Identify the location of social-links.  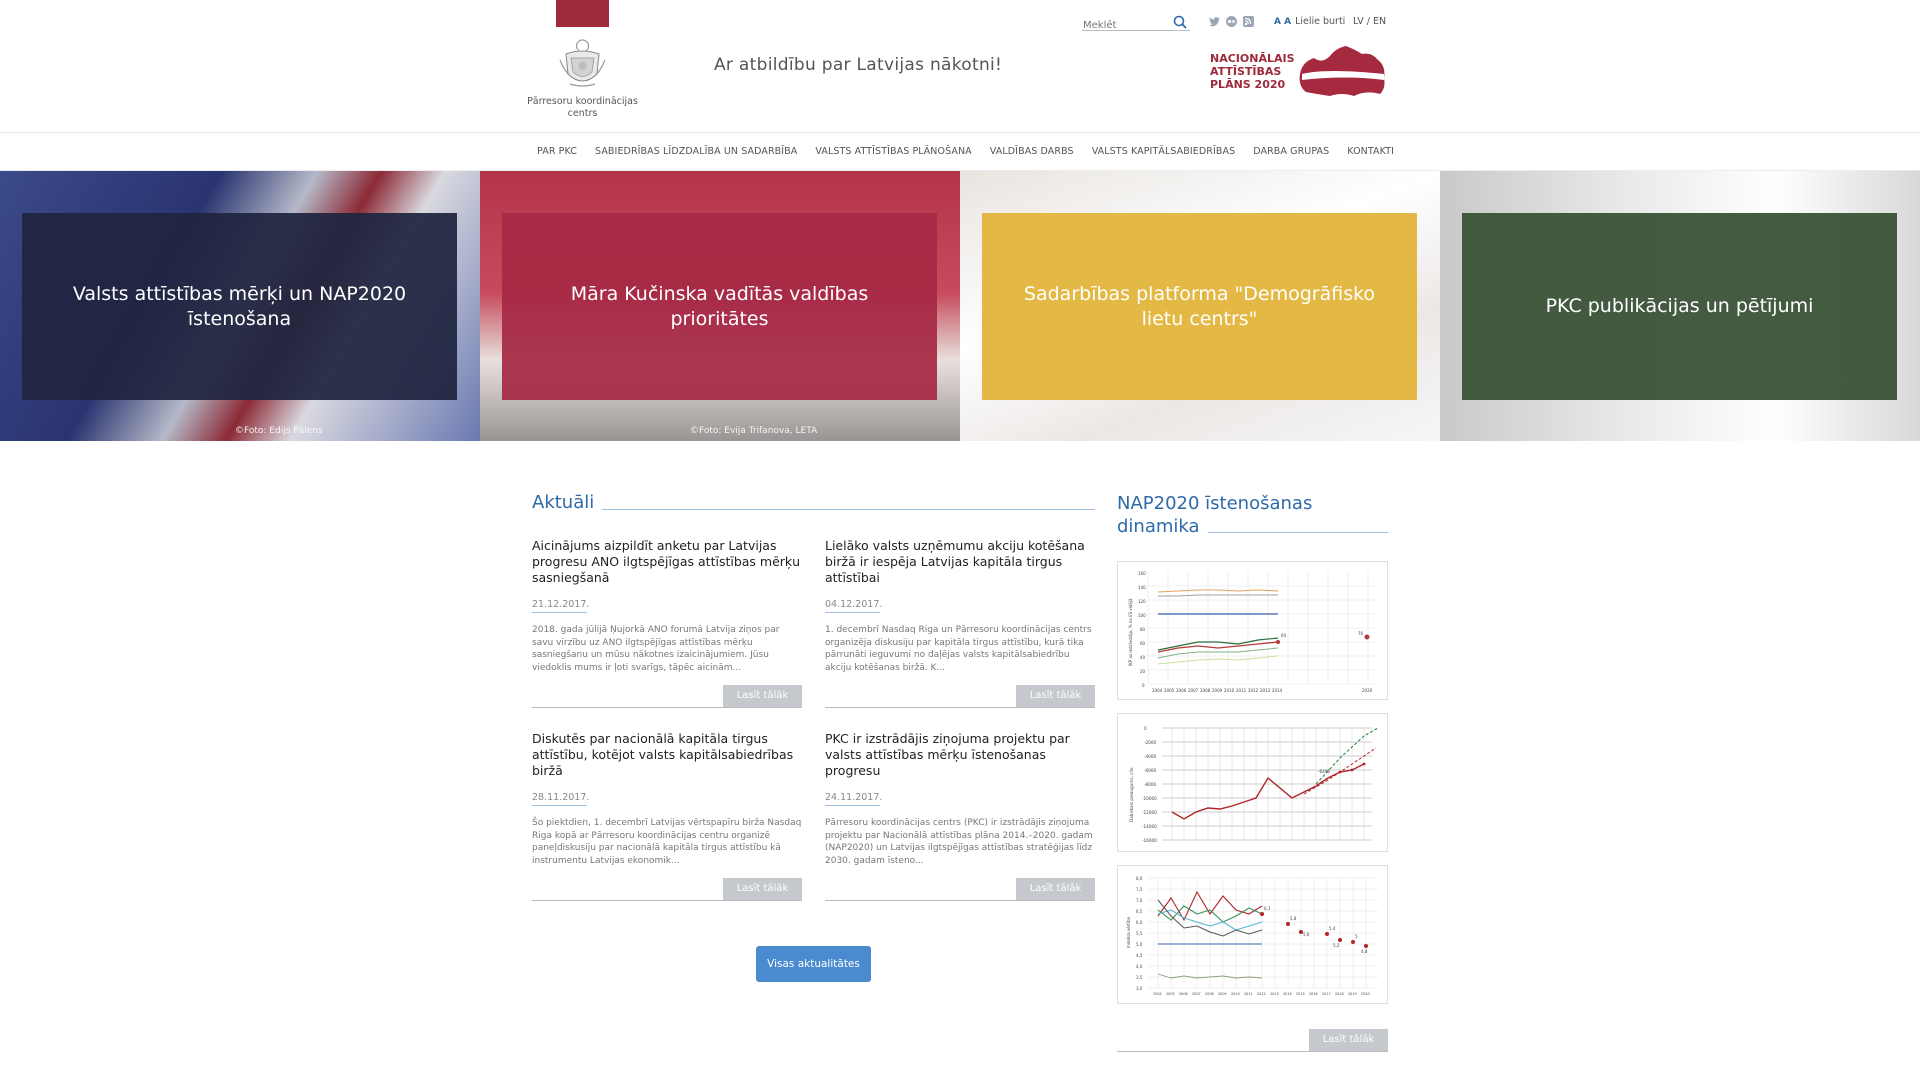
(1231, 20).